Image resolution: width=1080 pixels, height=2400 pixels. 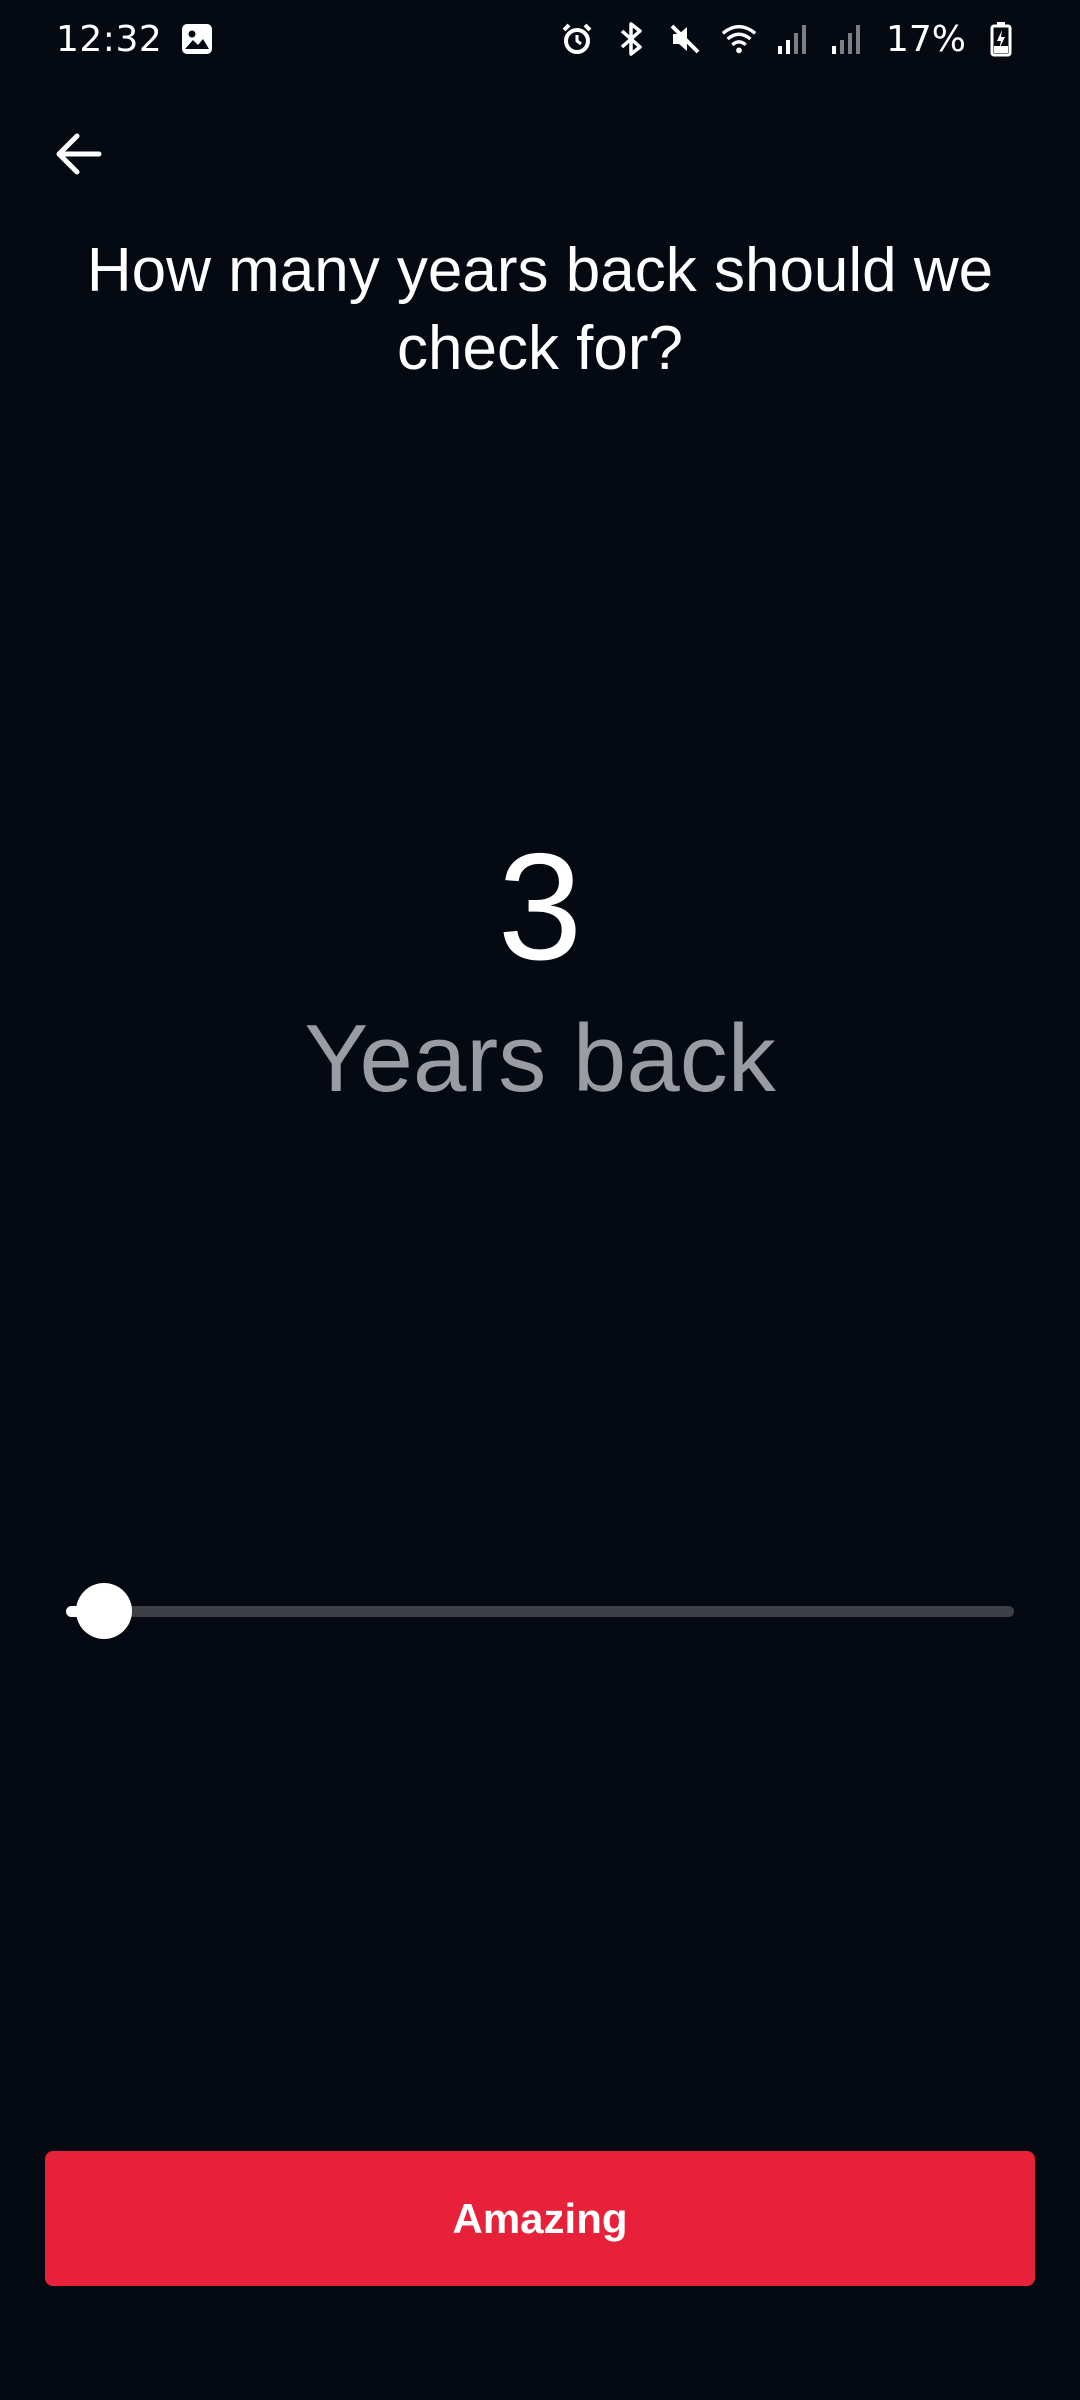 What do you see at coordinates (685, 39) in the screenshot?
I see `mute-icon` at bounding box center [685, 39].